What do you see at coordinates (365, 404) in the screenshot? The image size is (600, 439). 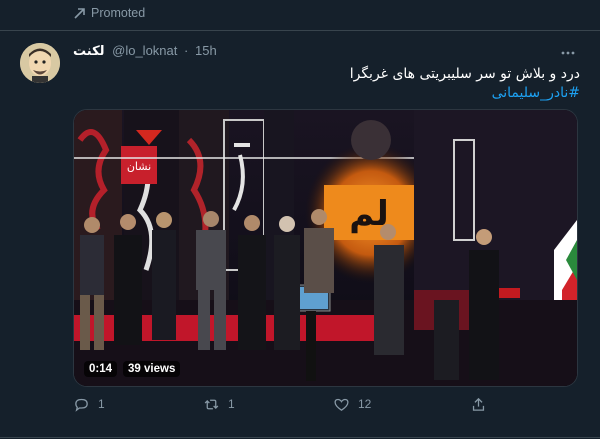 I see `like-count: 12` at bounding box center [365, 404].